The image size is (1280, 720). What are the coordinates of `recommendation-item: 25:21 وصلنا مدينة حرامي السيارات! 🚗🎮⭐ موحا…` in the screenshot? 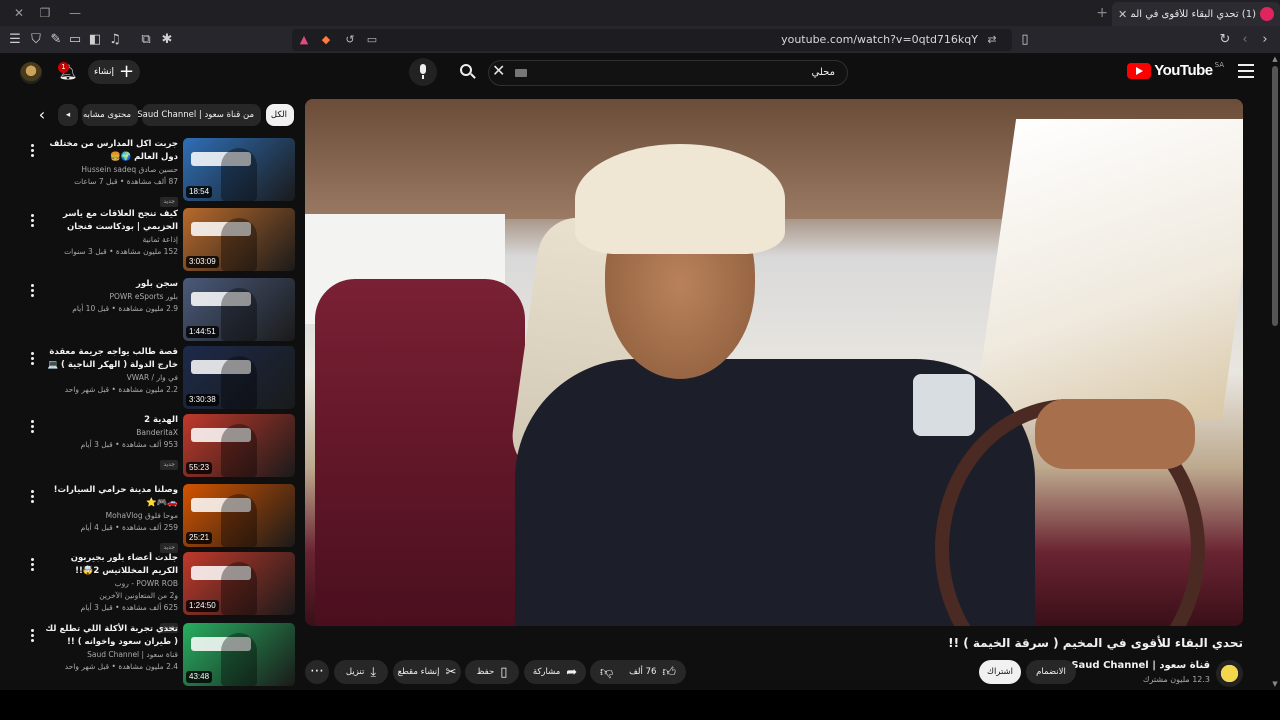 It's located at (160, 518).